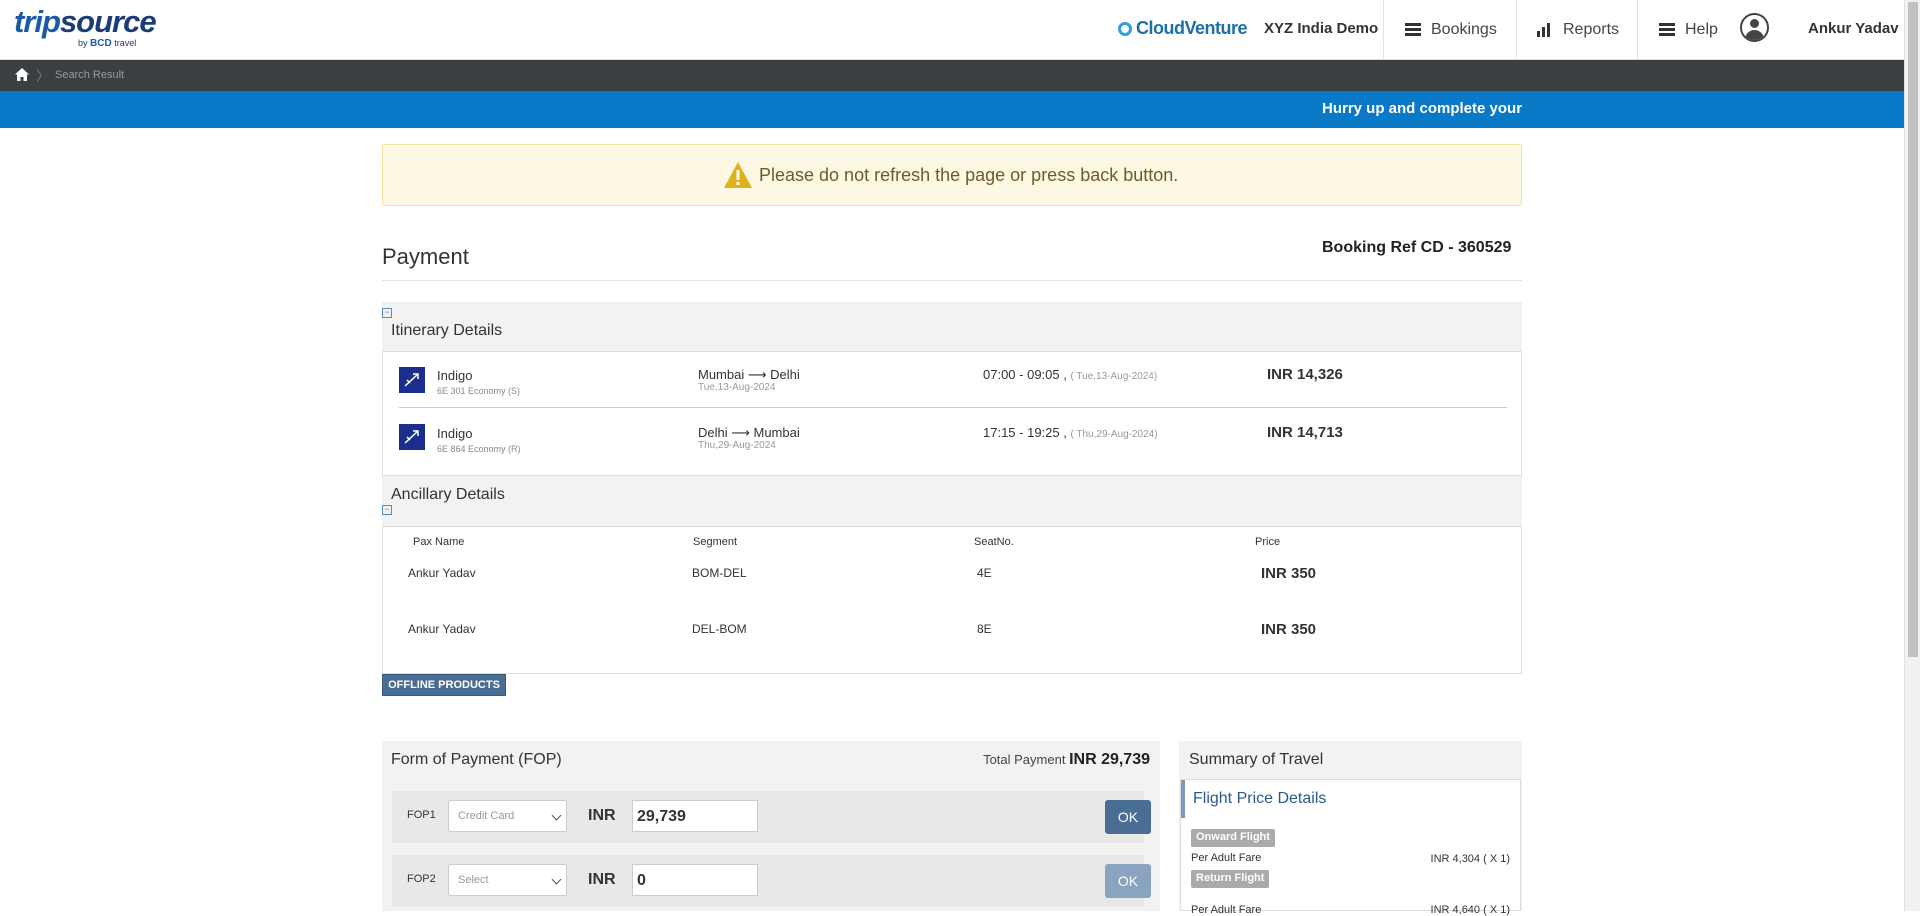 The height and width of the screenshot is (916, 1920). What do you see at coordinates (22, 74) in the screenshot?
I see `home-icon` at bounding box center [22, 74].